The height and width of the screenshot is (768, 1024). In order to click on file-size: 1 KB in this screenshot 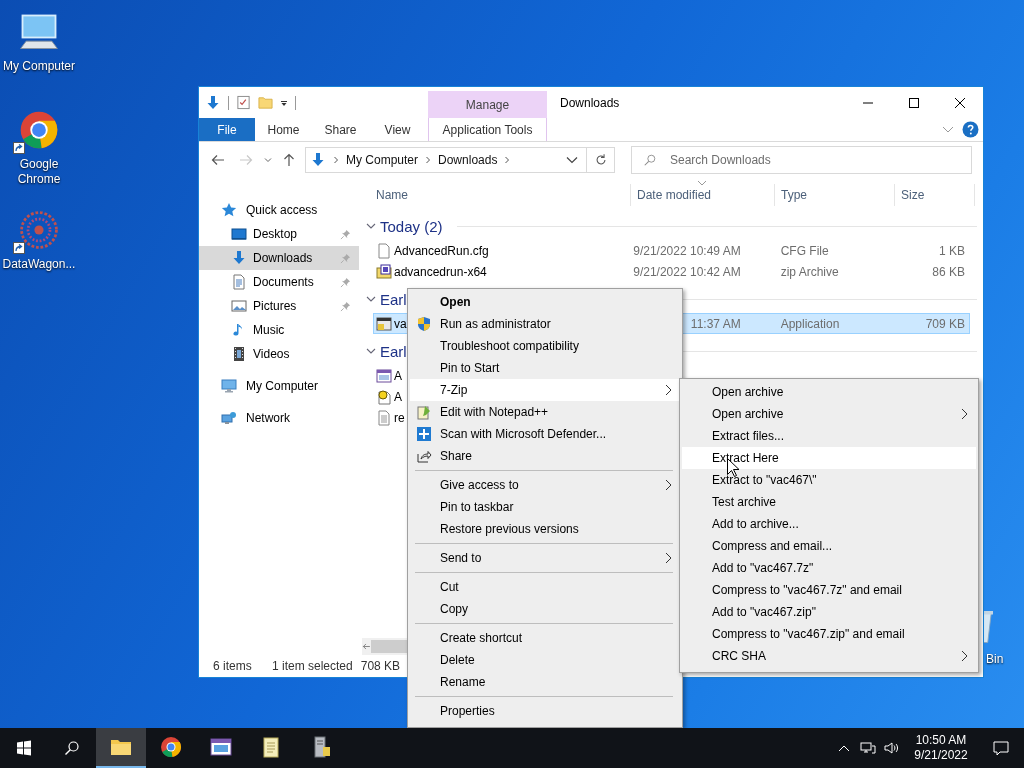, I will do `click(952, 250)`.